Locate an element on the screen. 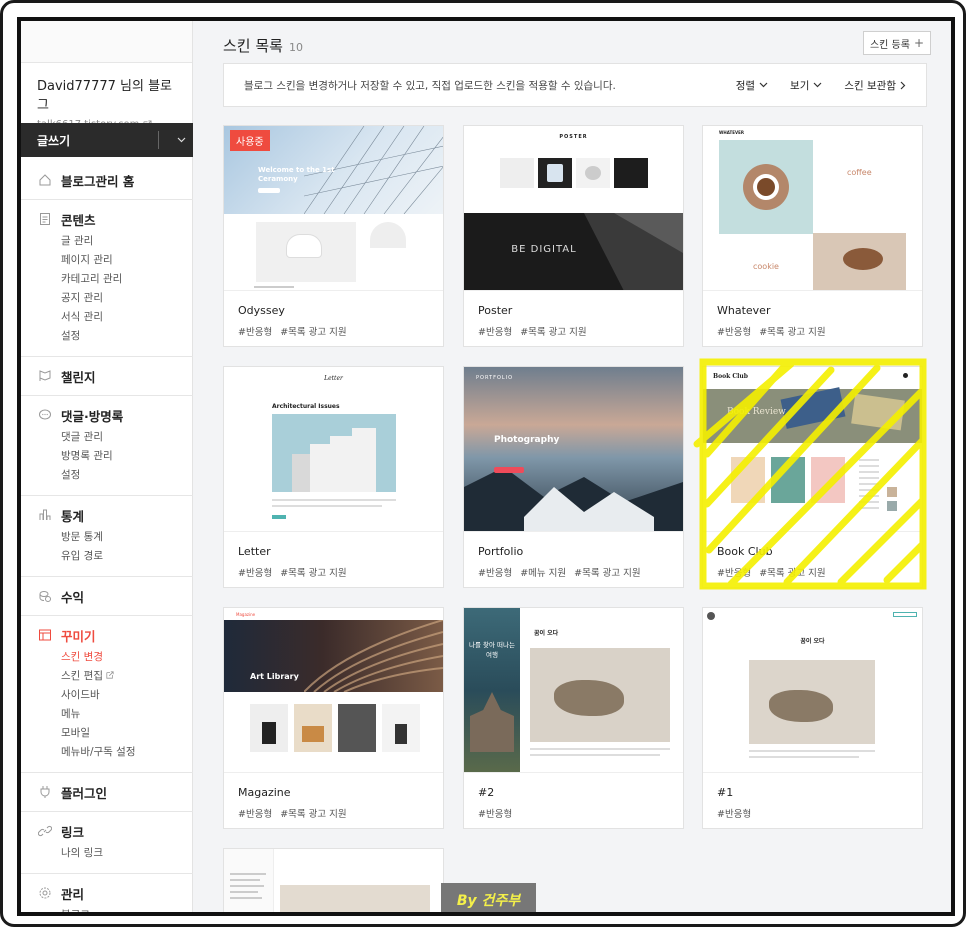 The height and width of the screenshot is (927, 966). thumb-headline: 꿈이 오다 is located at coordinates (812, 641).